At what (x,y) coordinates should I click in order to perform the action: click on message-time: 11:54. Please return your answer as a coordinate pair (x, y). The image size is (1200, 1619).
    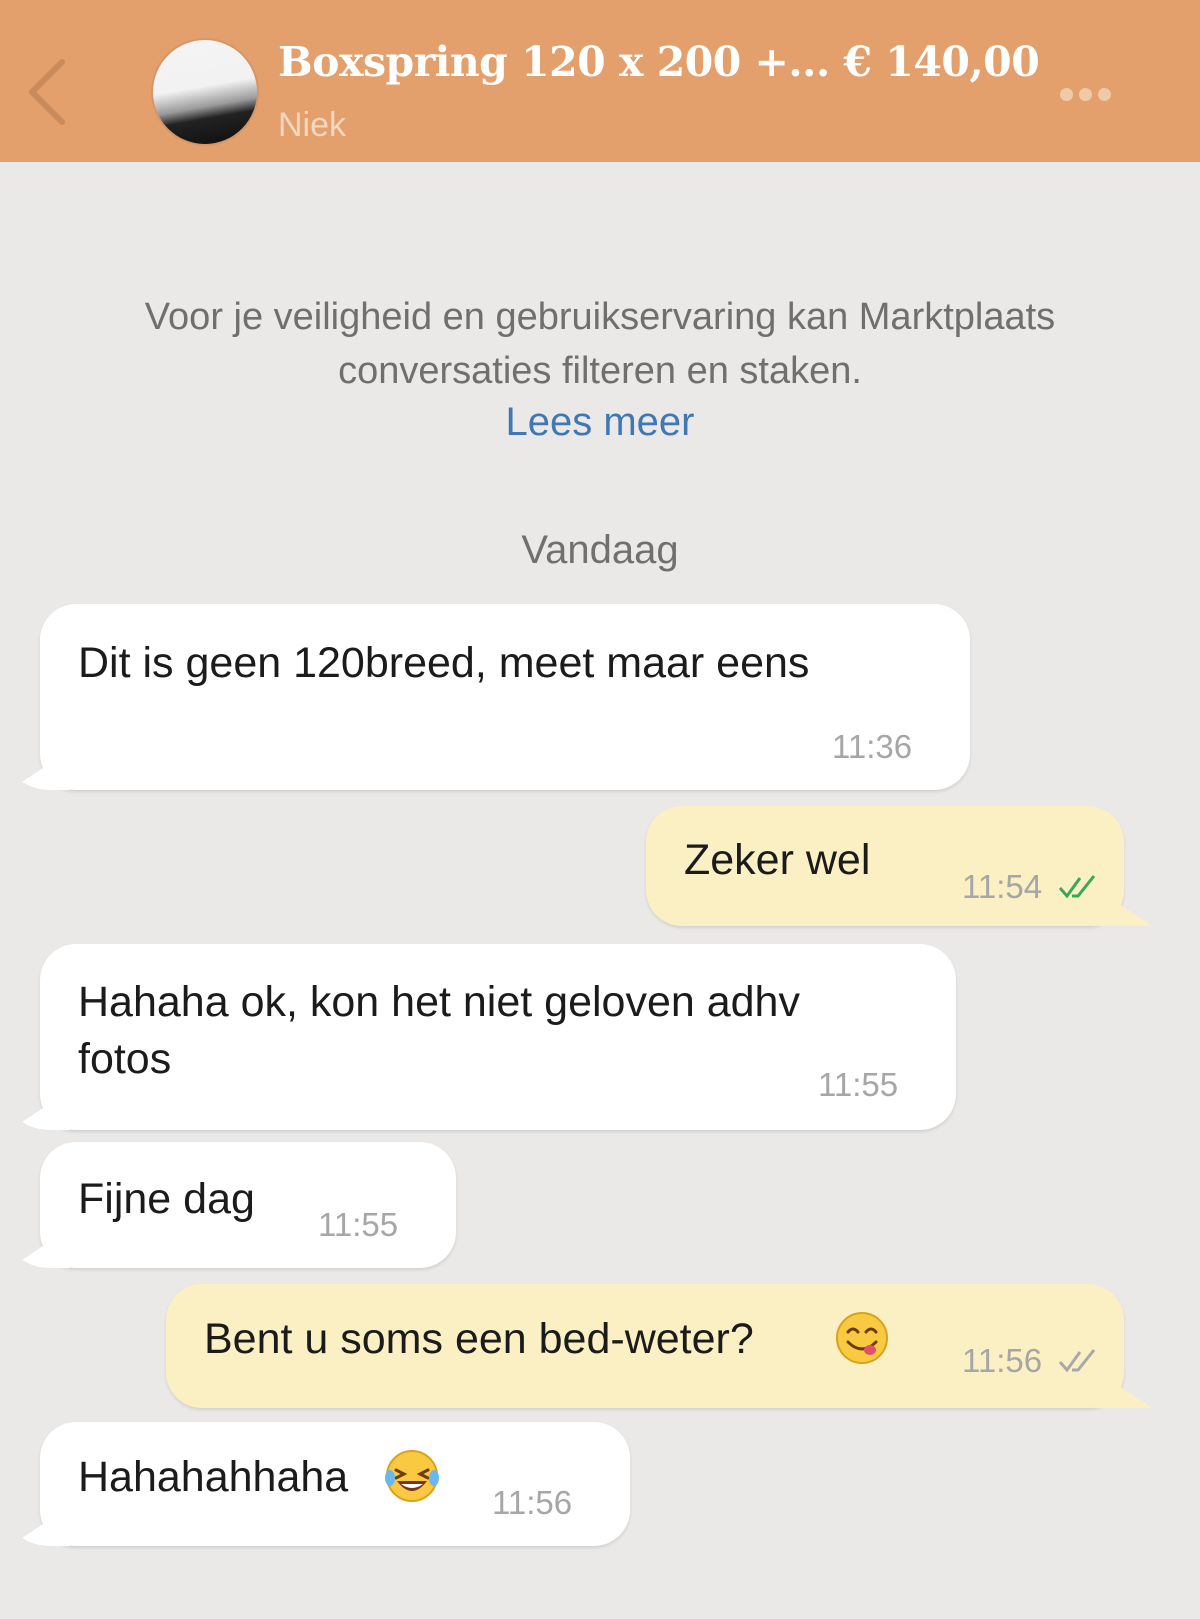
    Looking at the image, I should click on (1002, 886).